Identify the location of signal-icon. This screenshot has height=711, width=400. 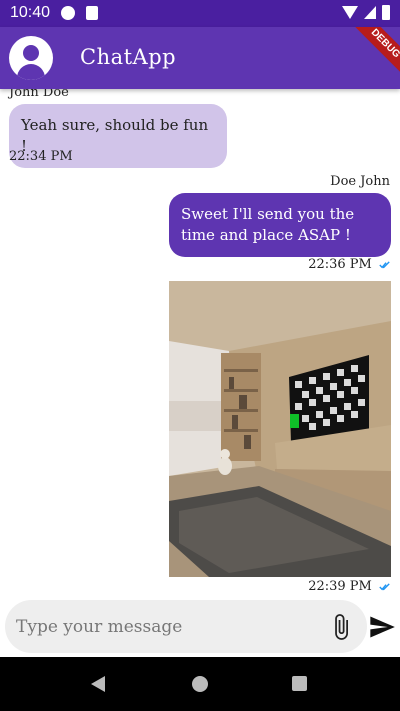
(370, 12).